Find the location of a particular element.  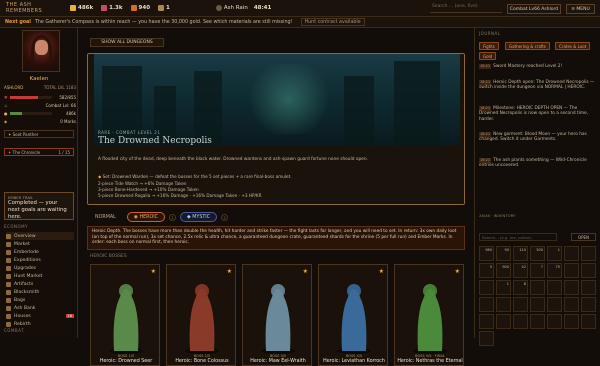

inventory-slot: 8 is located at coordinates (520, 287).